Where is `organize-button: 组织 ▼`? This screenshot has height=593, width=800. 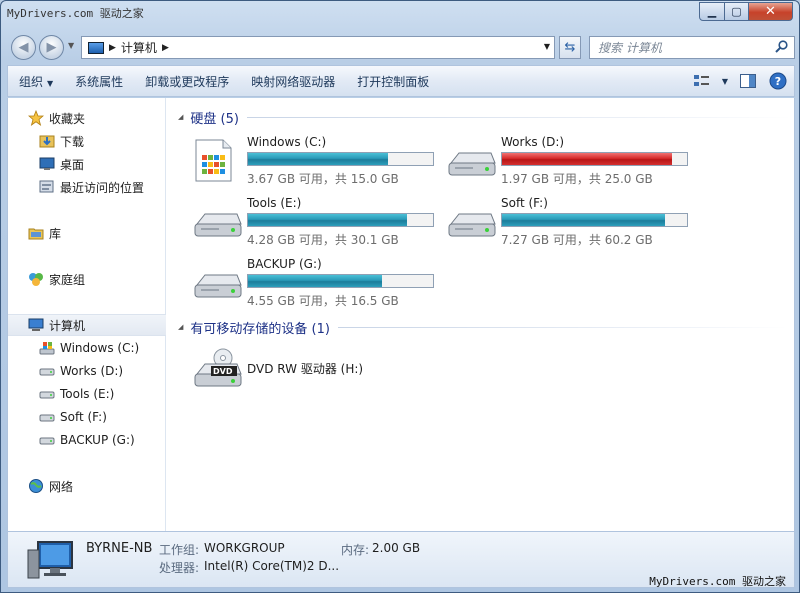 organize-button: 组织 ▼ is located at coordinates (36, 81).